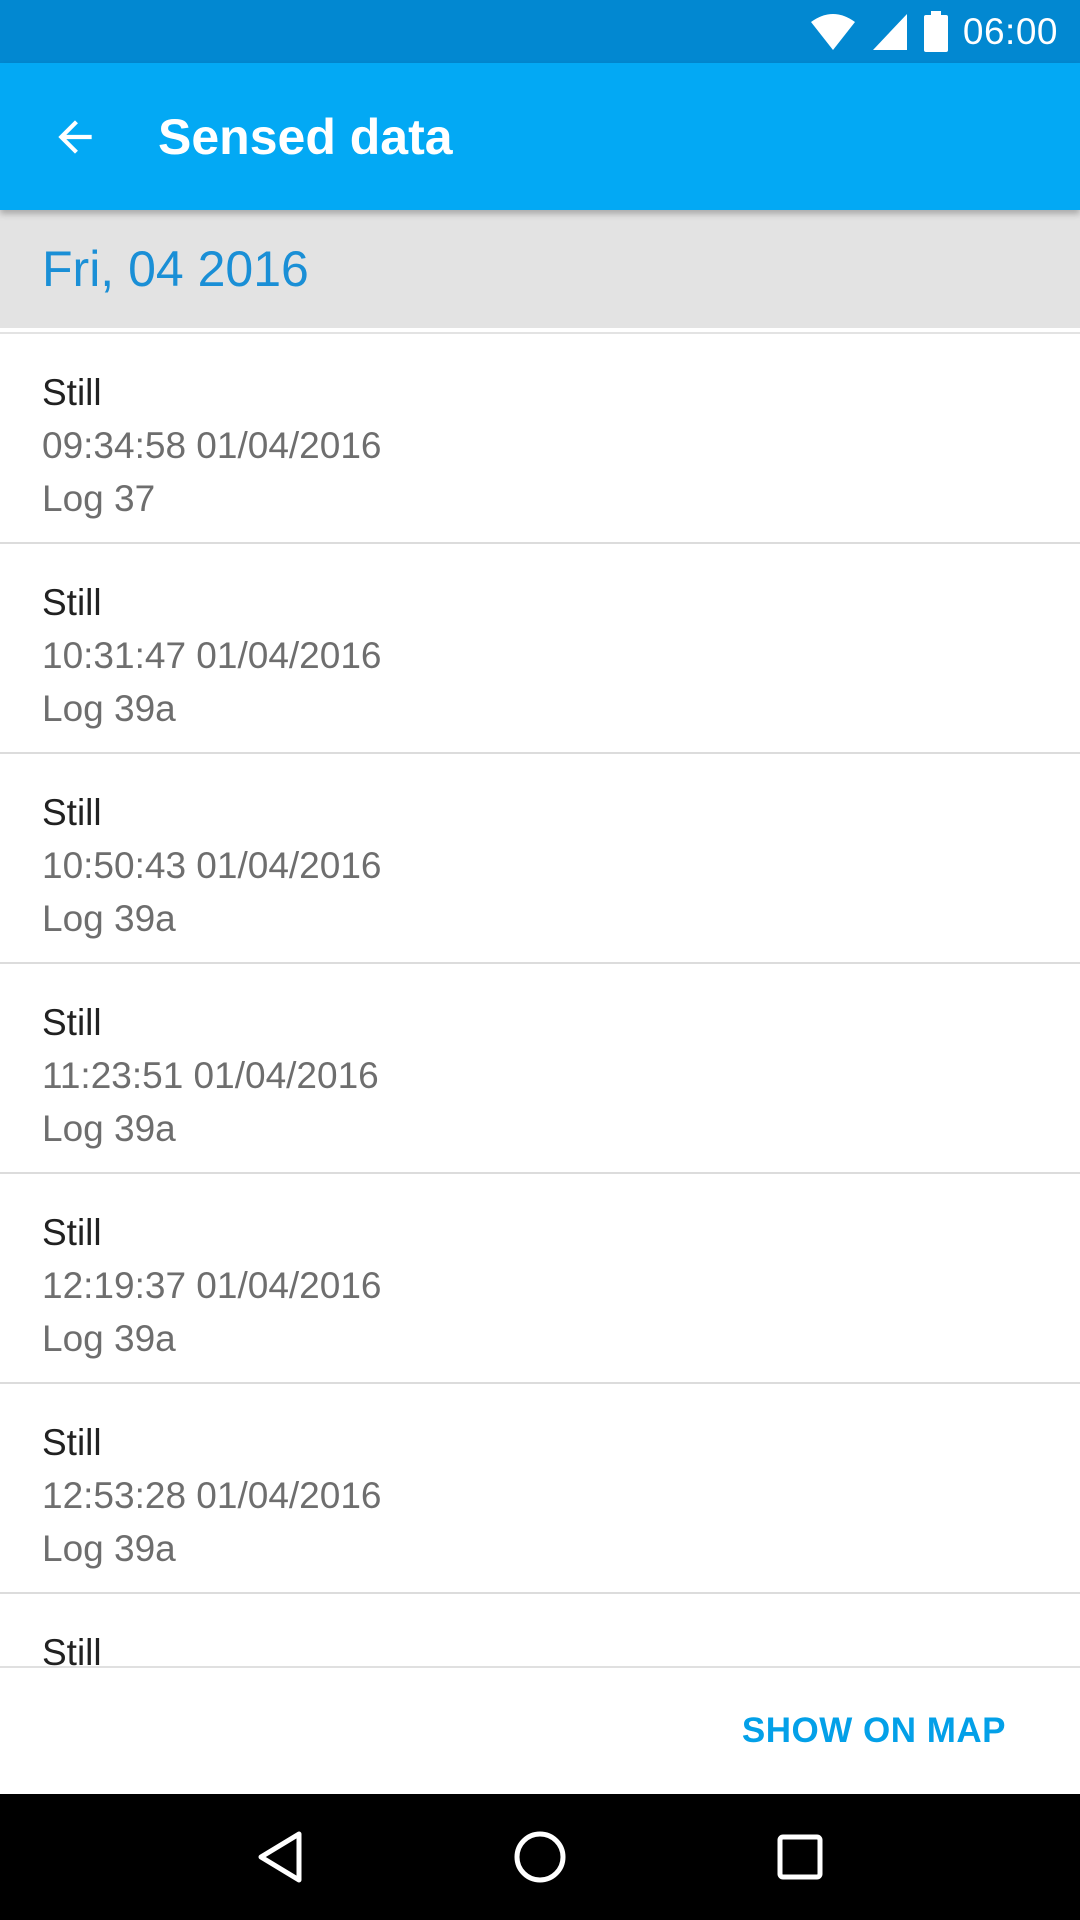 The width and height of the screenshot is (1080, 1920). I want to click on list-item: Still 10:50:43 01/04/2016 Log 39a, so click(540, 859).